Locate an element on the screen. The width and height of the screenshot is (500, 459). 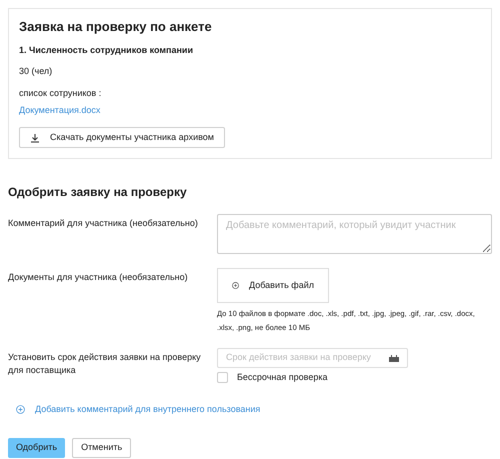
checkbox-label: Бессрочная проверка is located at coordinates (282, 377).